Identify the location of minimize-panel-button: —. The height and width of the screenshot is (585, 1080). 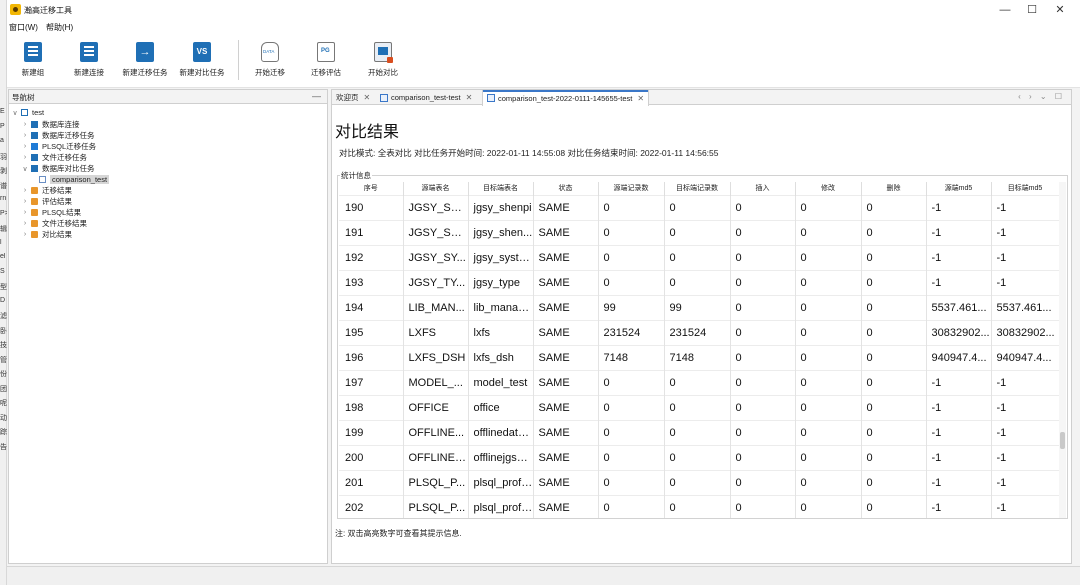
(316, 96).